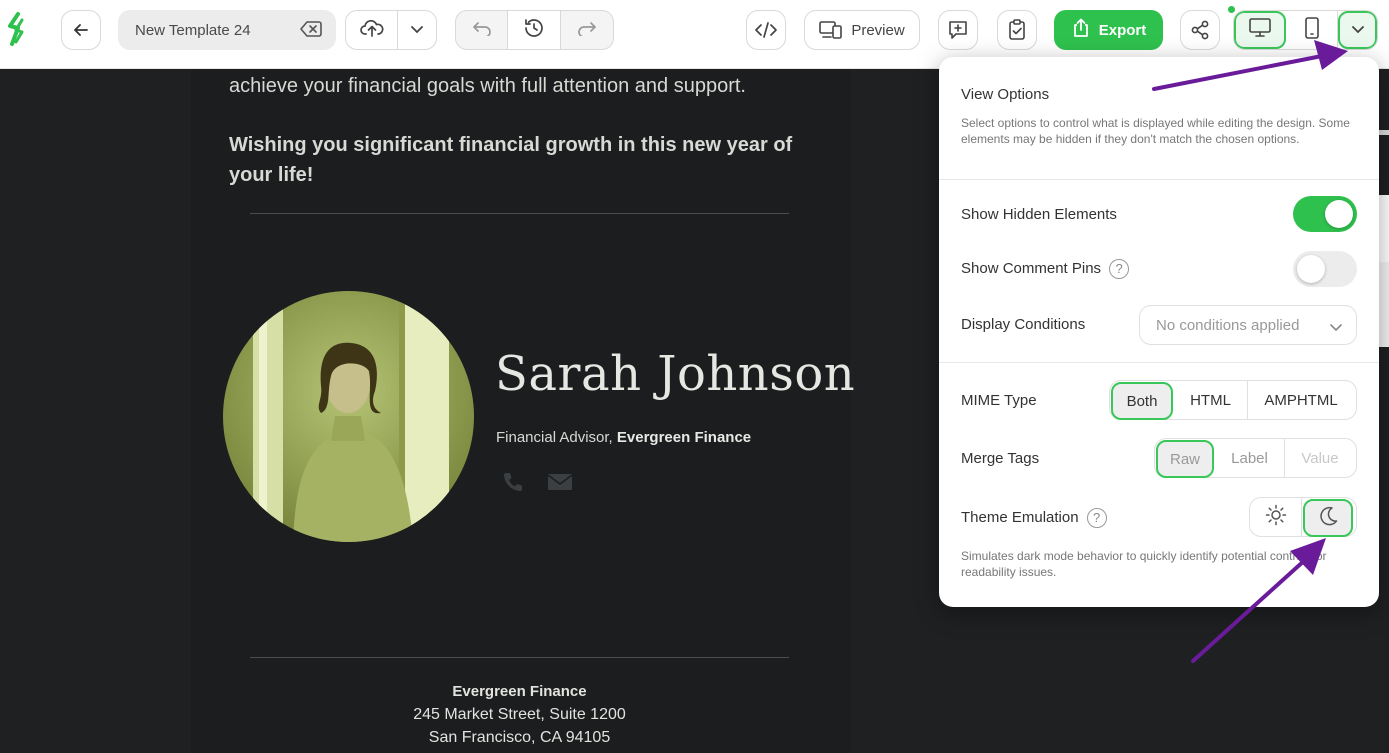  What do you see at coordinates (193, 30) in the screenshot?
I see `template-name: New Template 24` at bounding box center [193, 30].